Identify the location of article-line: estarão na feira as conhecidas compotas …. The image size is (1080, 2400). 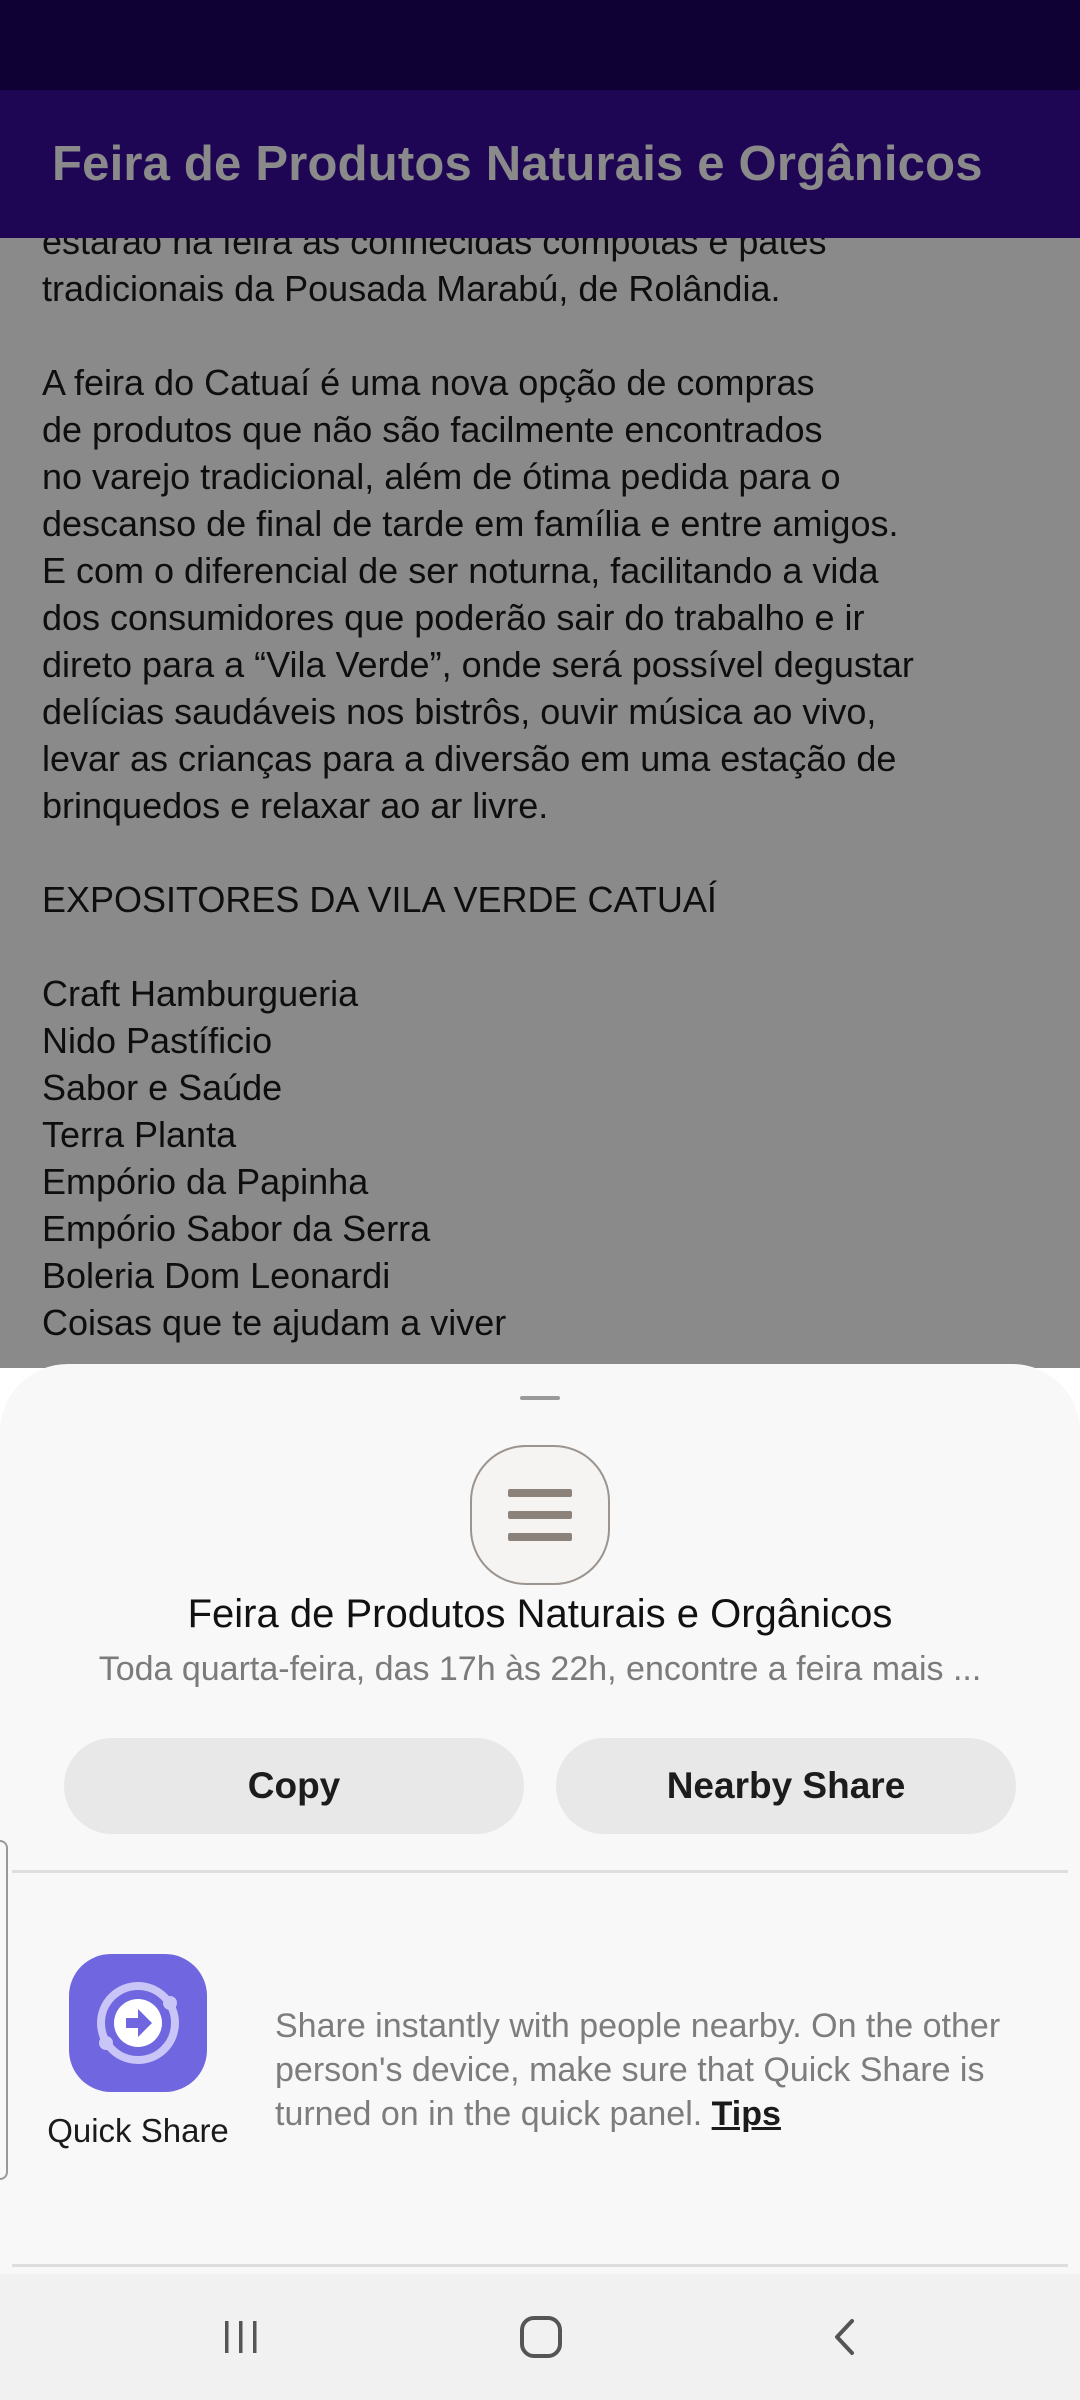
(434, 250).